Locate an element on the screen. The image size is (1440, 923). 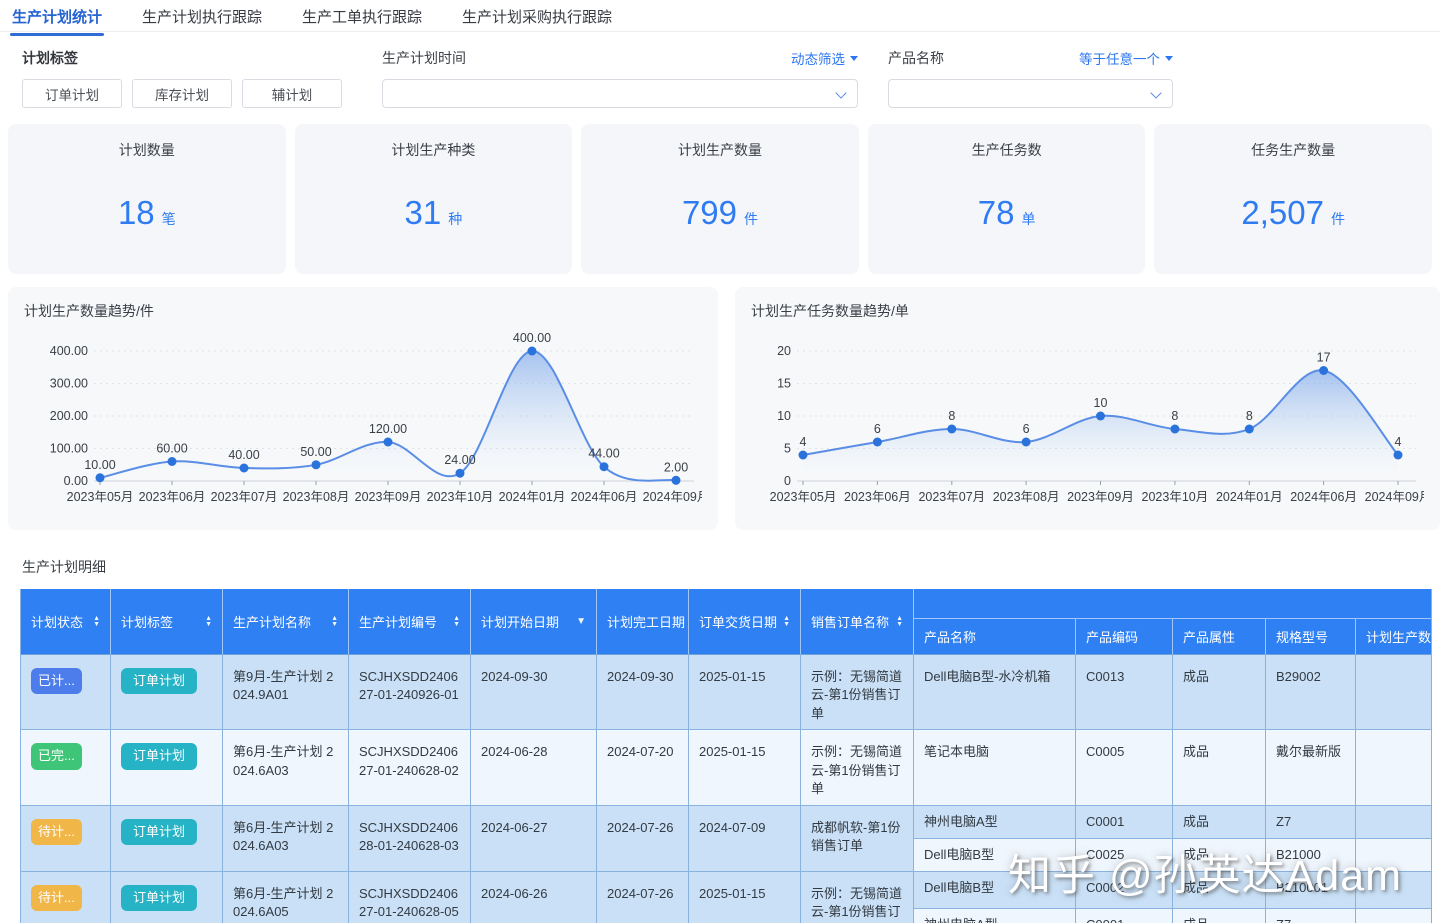
svg-text: 4 is located at coordinates (803, 442).